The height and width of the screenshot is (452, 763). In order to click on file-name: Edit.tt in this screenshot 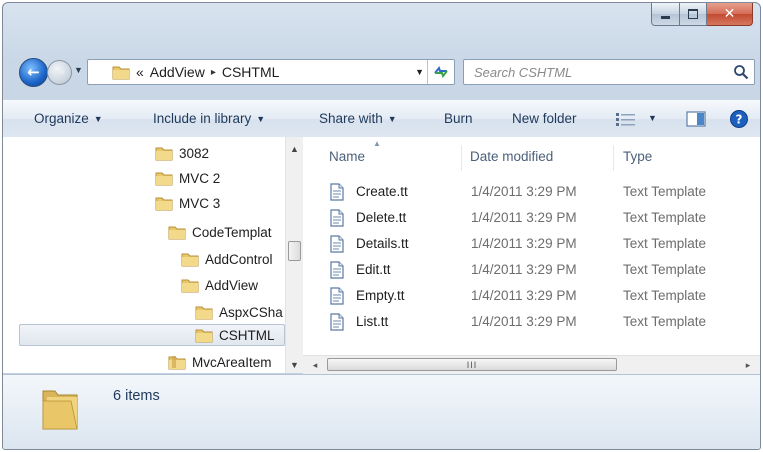, I will do `click(373, 269)`.